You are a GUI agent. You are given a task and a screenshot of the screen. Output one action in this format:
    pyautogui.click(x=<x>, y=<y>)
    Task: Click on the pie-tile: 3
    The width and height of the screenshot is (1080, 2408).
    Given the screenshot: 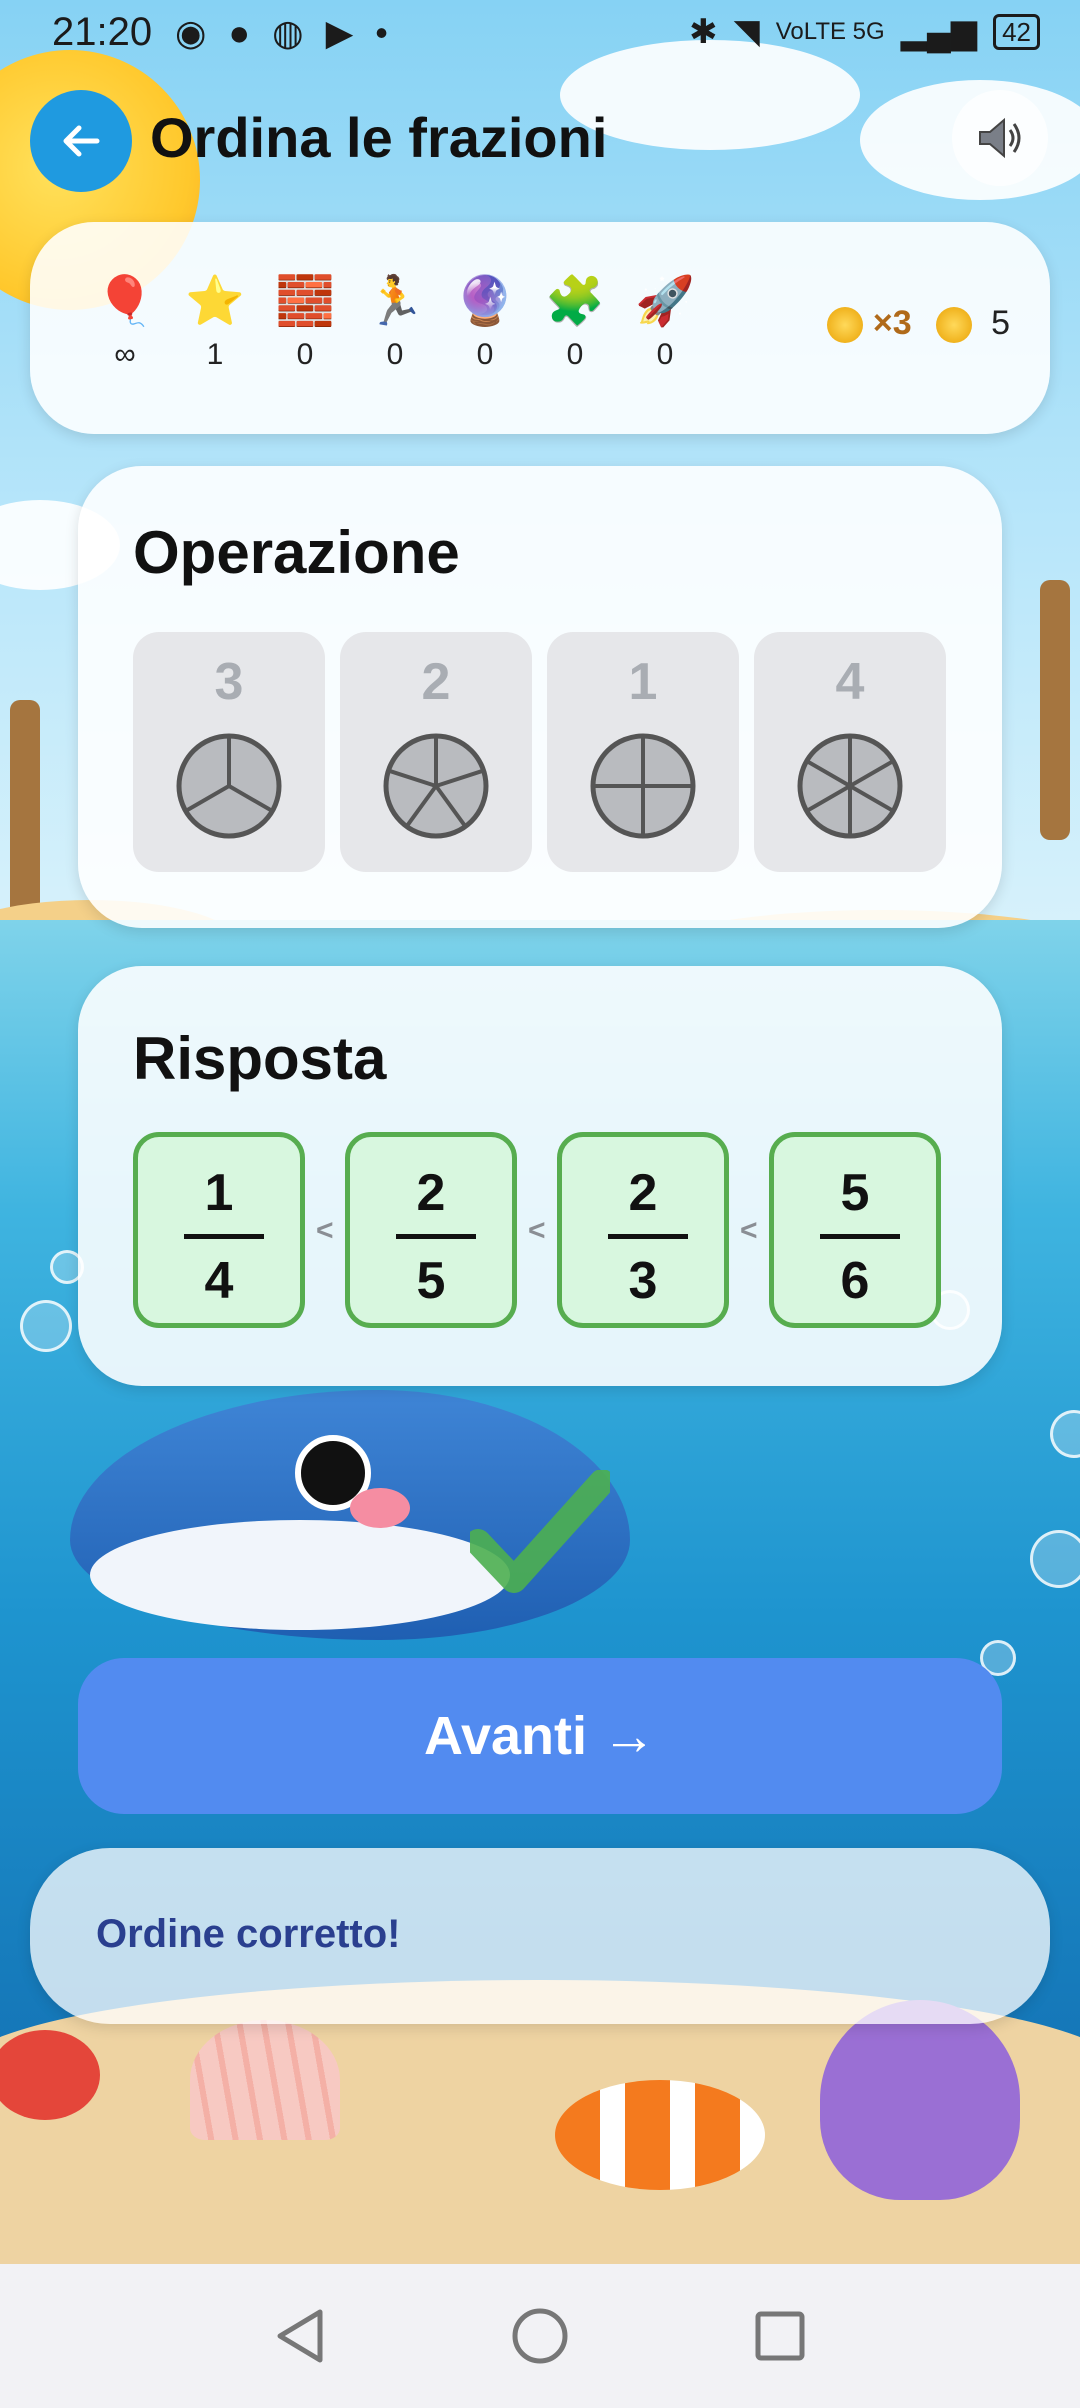 What is the action you would take?
    pyautogui.click(x=229, y=752)
    